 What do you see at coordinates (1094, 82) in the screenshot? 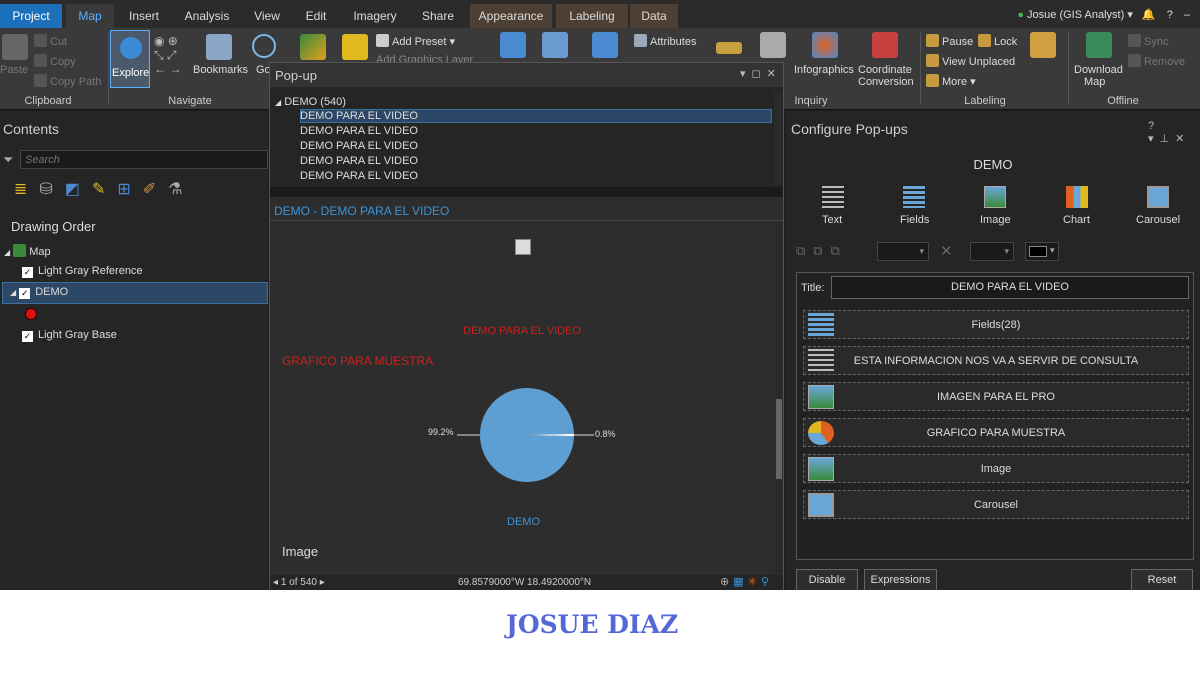
I see `download-map-line2: Map` at bounding box center [1094, 82].